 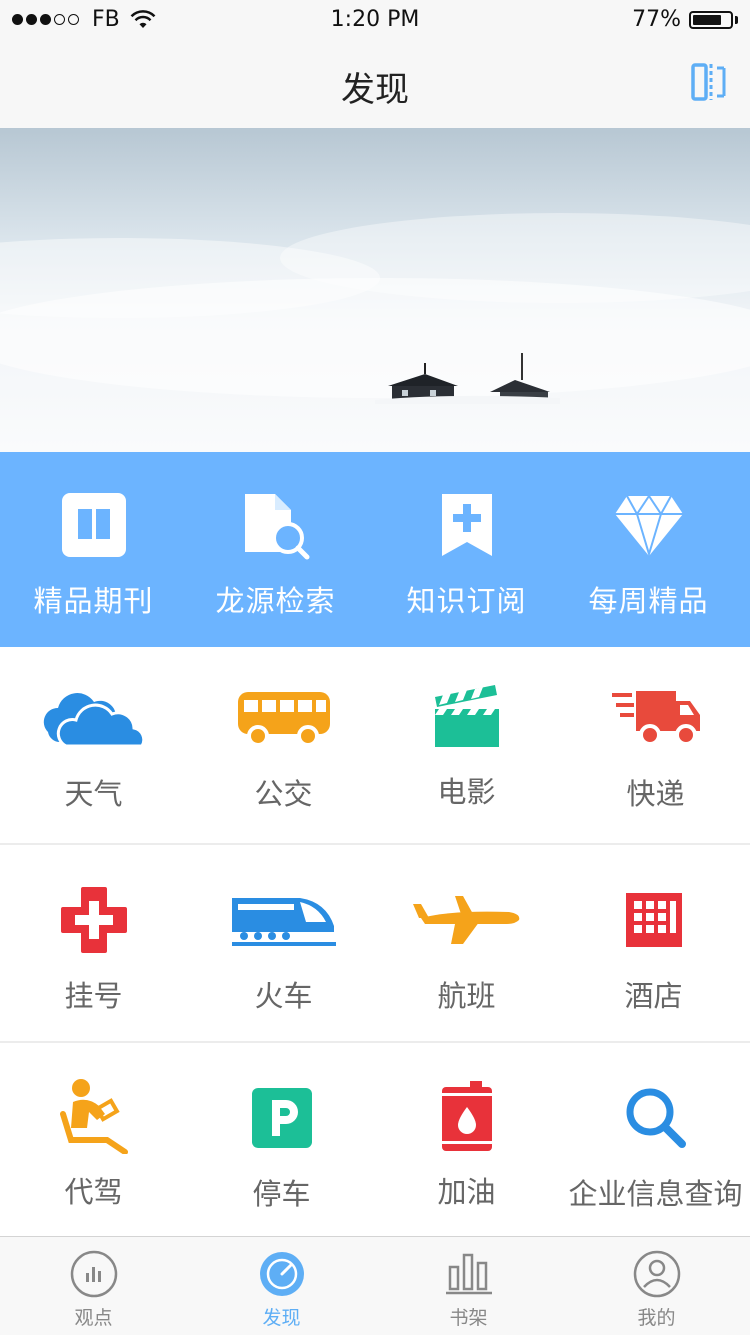 I want to click on service-chauffeur: 代驾, so click(x=93, y=1145).